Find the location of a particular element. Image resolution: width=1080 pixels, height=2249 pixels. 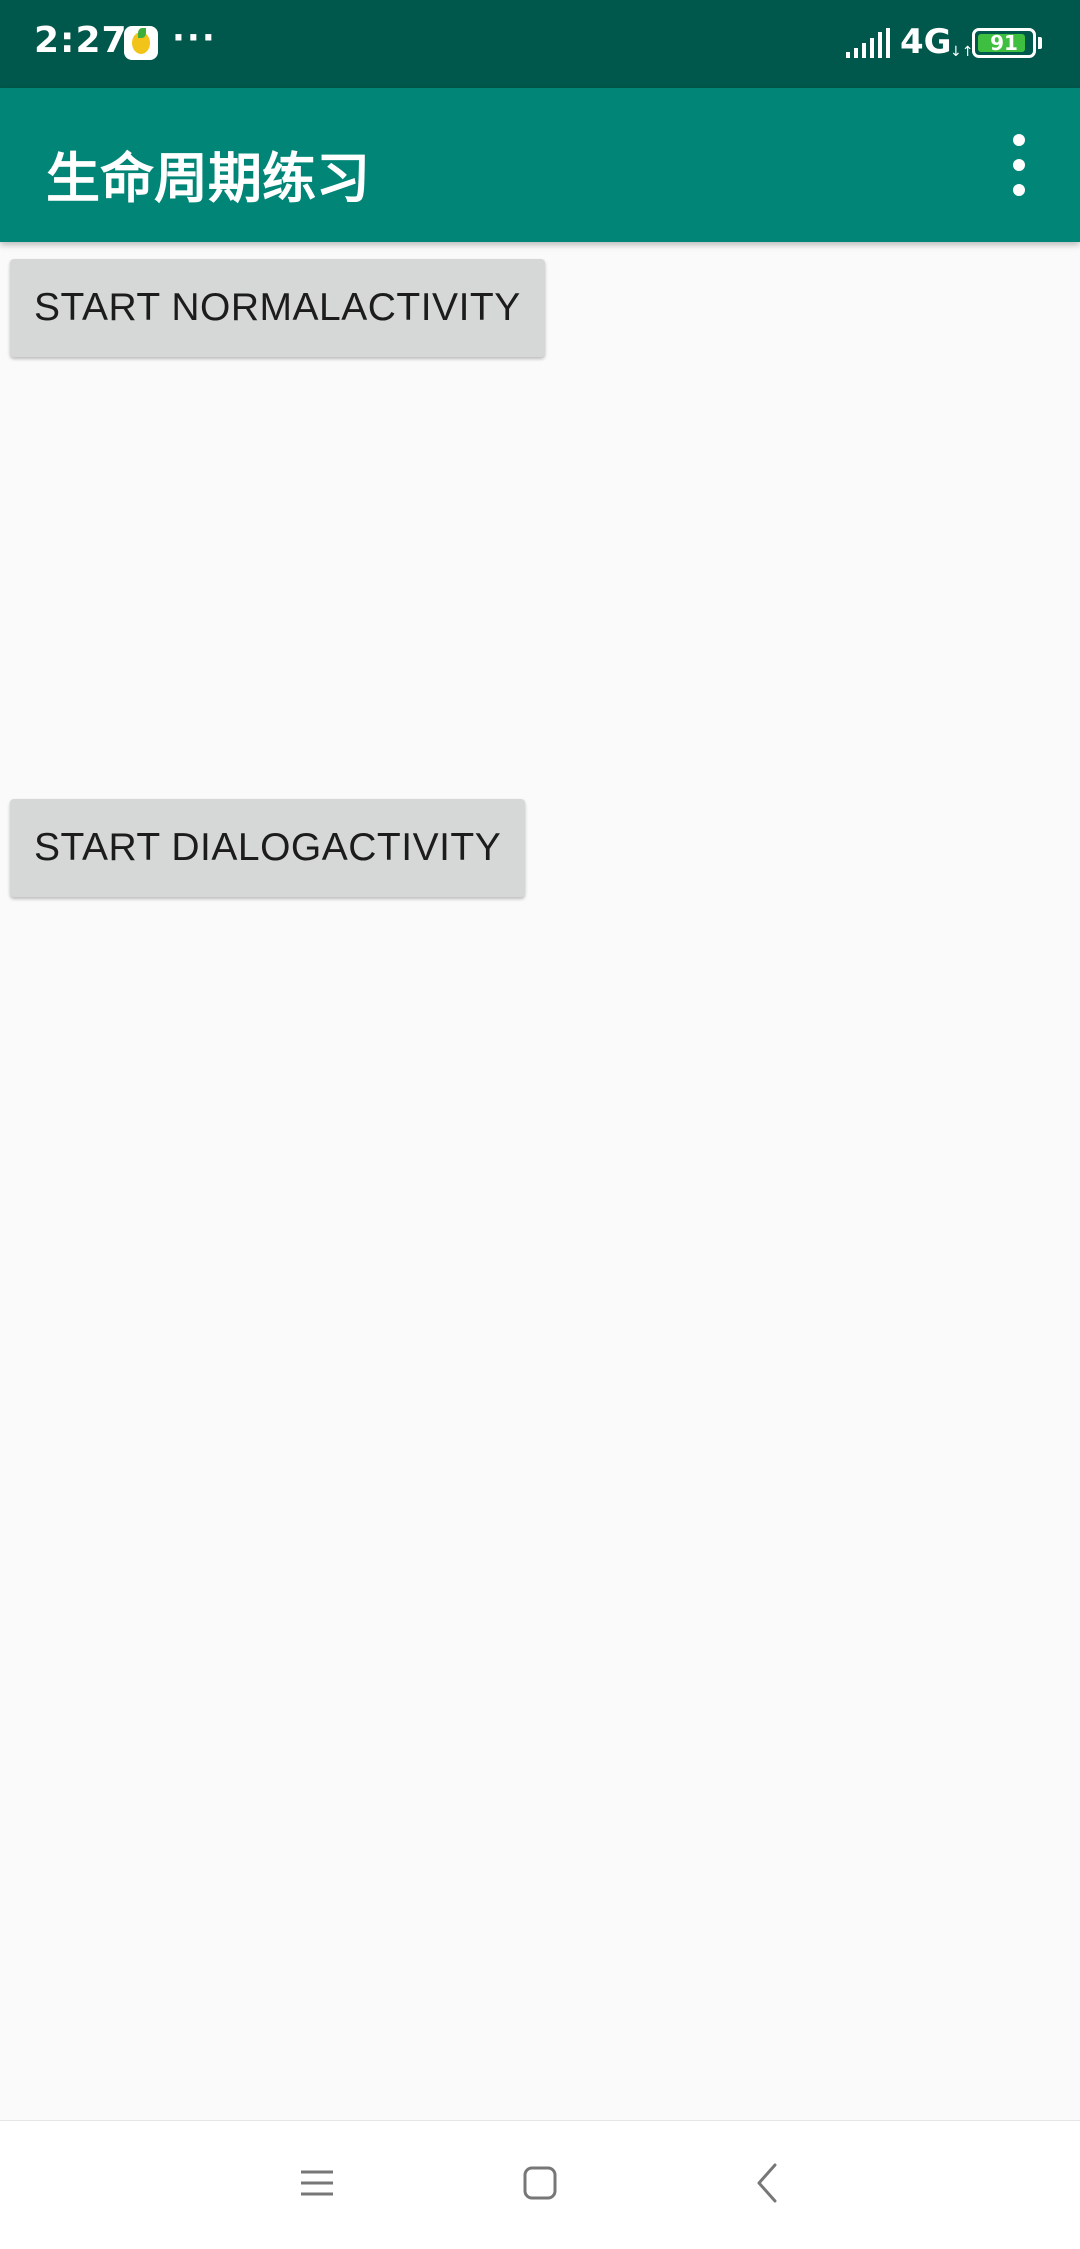

navigation-bar is located at coordinates (540, 2184).